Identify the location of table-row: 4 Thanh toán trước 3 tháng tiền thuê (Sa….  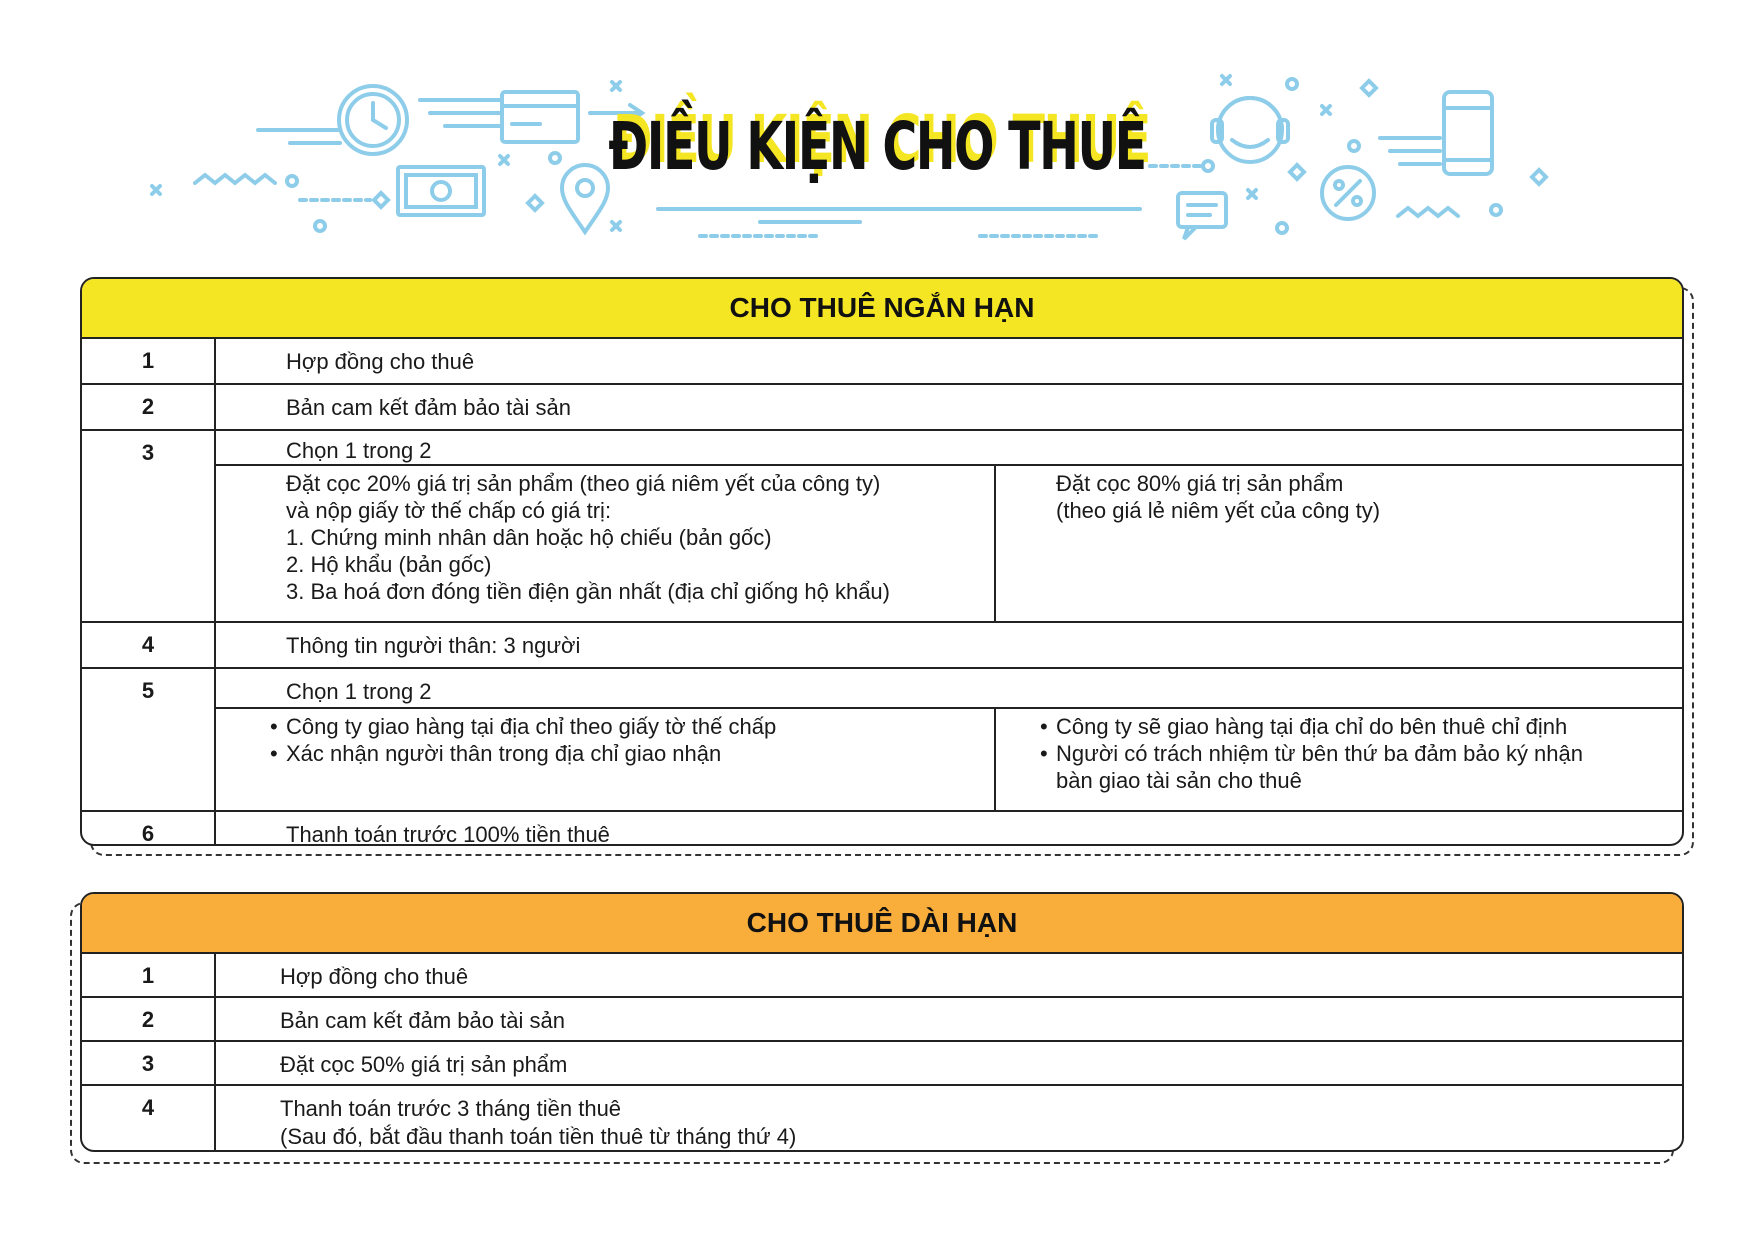
(882, 1118).